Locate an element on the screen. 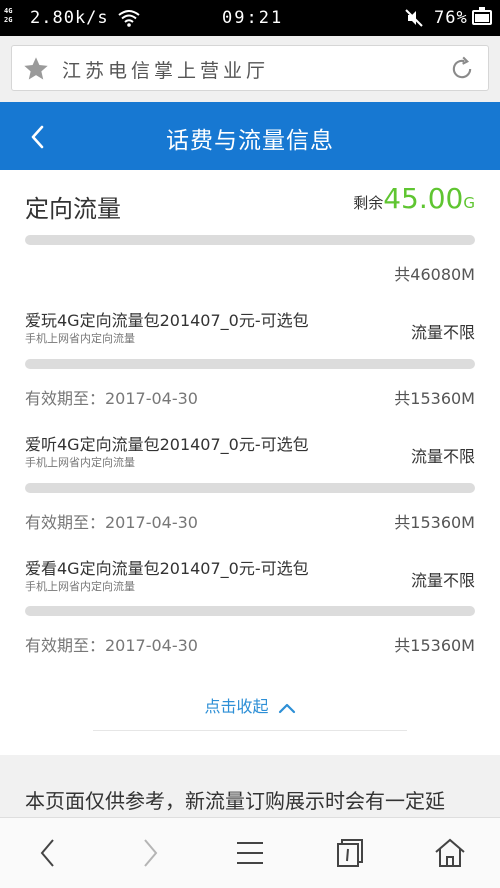  home-icon is located at coordinates (450, 853).